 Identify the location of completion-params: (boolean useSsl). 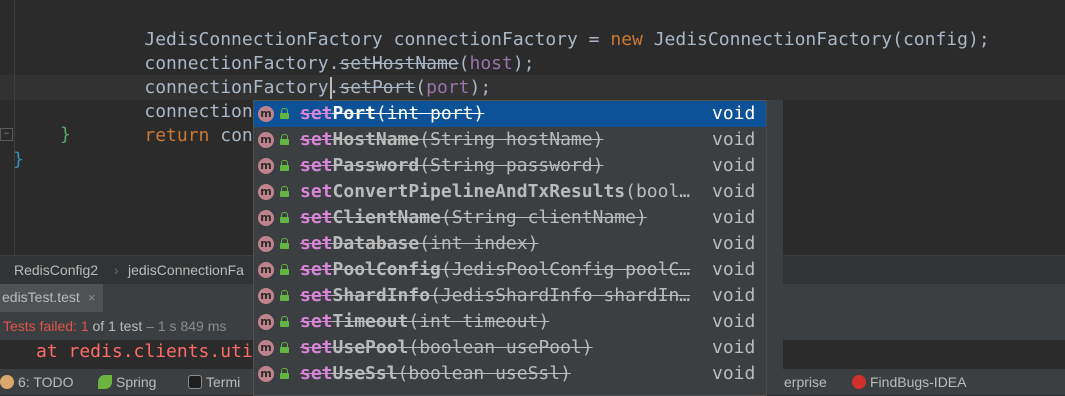
(484, 373).